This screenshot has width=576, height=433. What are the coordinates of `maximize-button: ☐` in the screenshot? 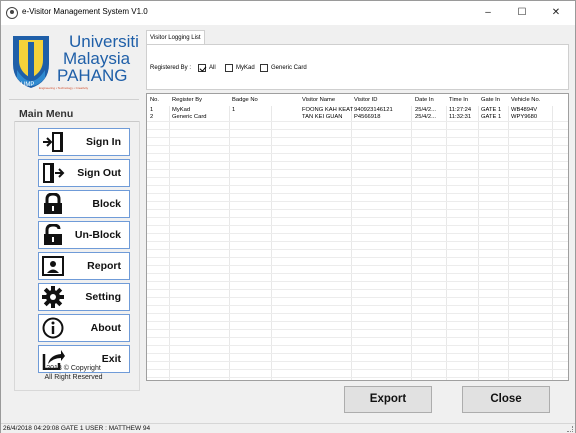 It's located at (522, 13).